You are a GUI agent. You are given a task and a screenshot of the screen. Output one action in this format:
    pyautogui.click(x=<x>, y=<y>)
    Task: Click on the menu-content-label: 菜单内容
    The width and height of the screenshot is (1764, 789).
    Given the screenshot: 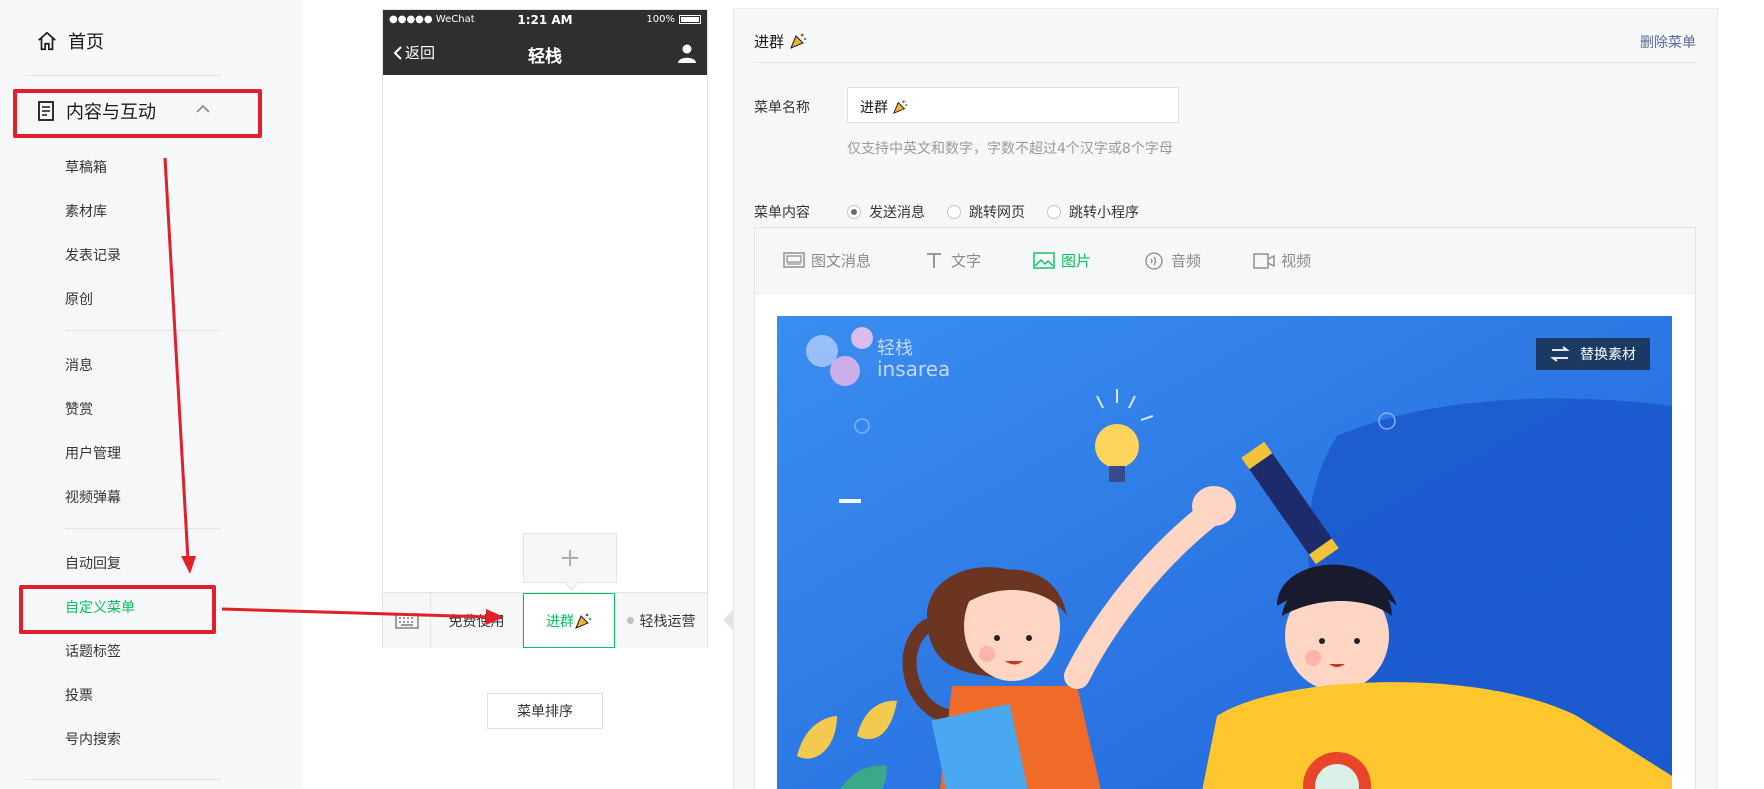 What is the action you would take?
    pyautogui.click(x=782, y=213)
    